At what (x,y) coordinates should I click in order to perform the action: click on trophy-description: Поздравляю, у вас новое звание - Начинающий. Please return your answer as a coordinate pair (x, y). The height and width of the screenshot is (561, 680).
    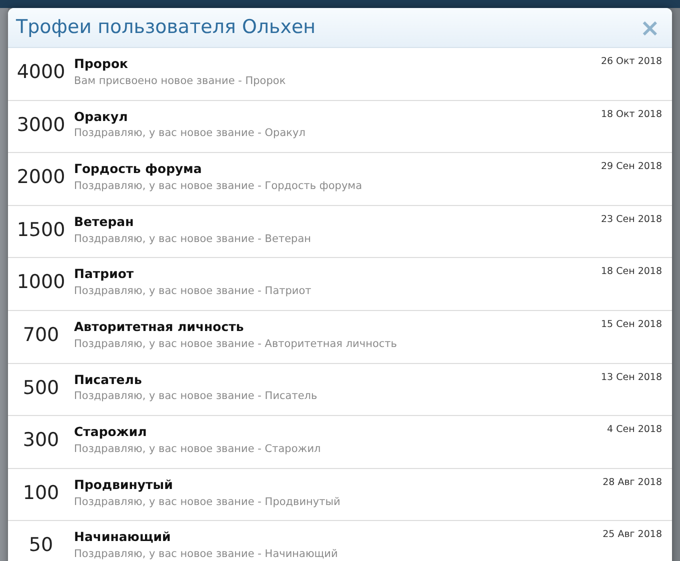
    Looking at the image, I should click on (206, 554).